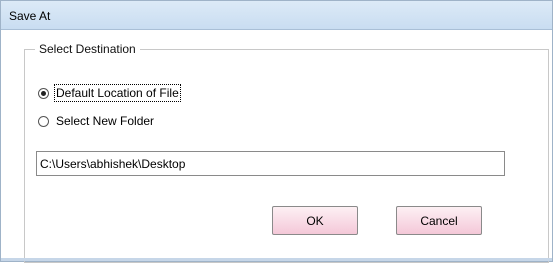  Describe the element at coordinates (439, 220) in the screenshot. I see `cancel-button: Cancel` at that location.